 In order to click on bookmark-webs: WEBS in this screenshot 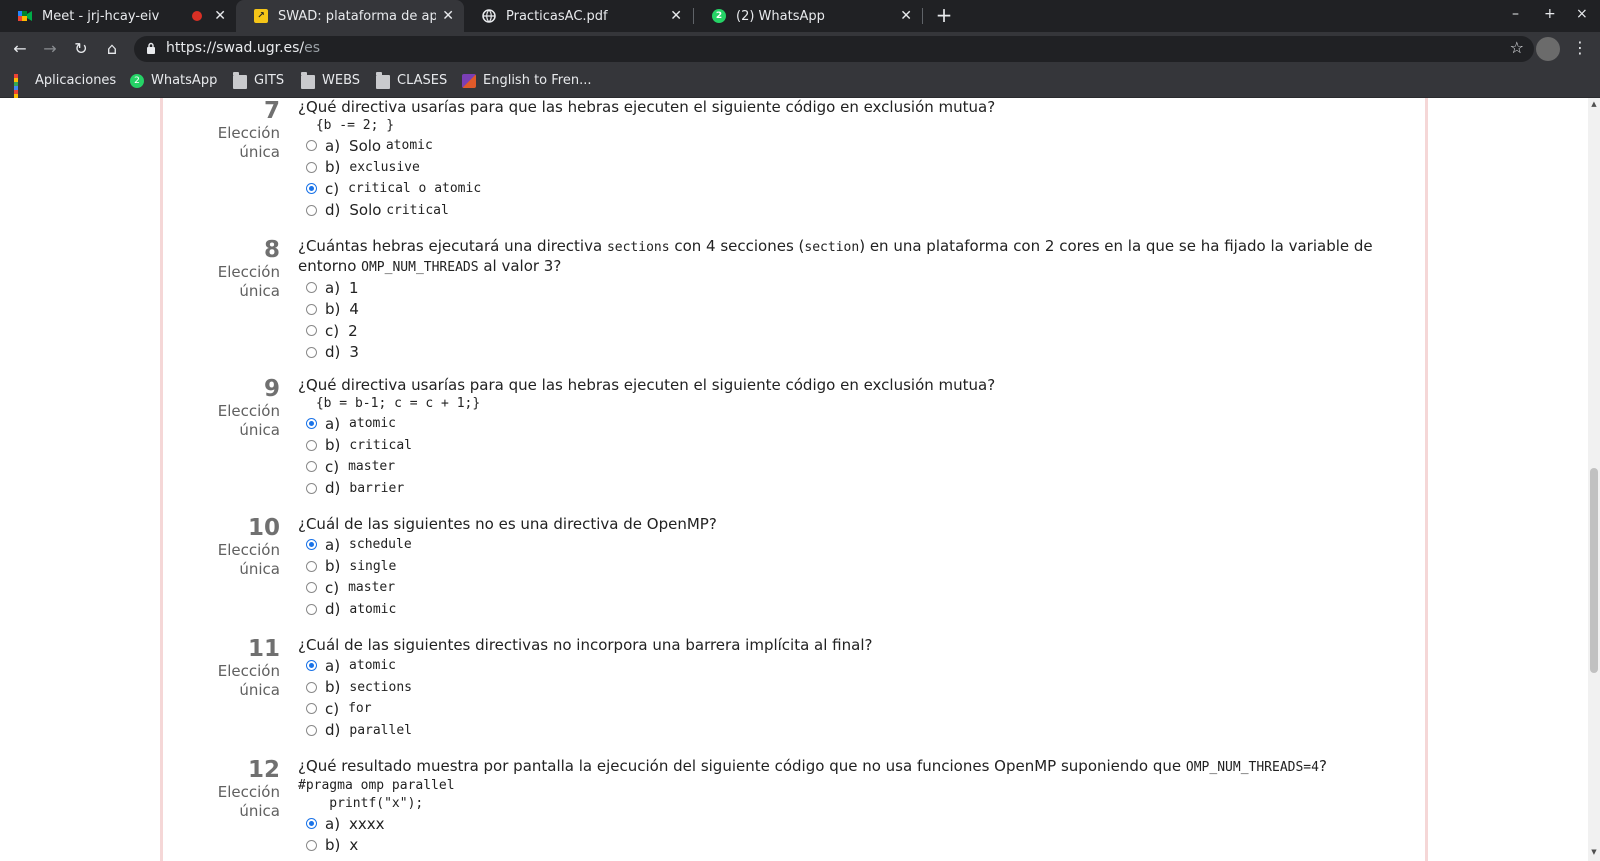, I will do `click(330, 80)`.